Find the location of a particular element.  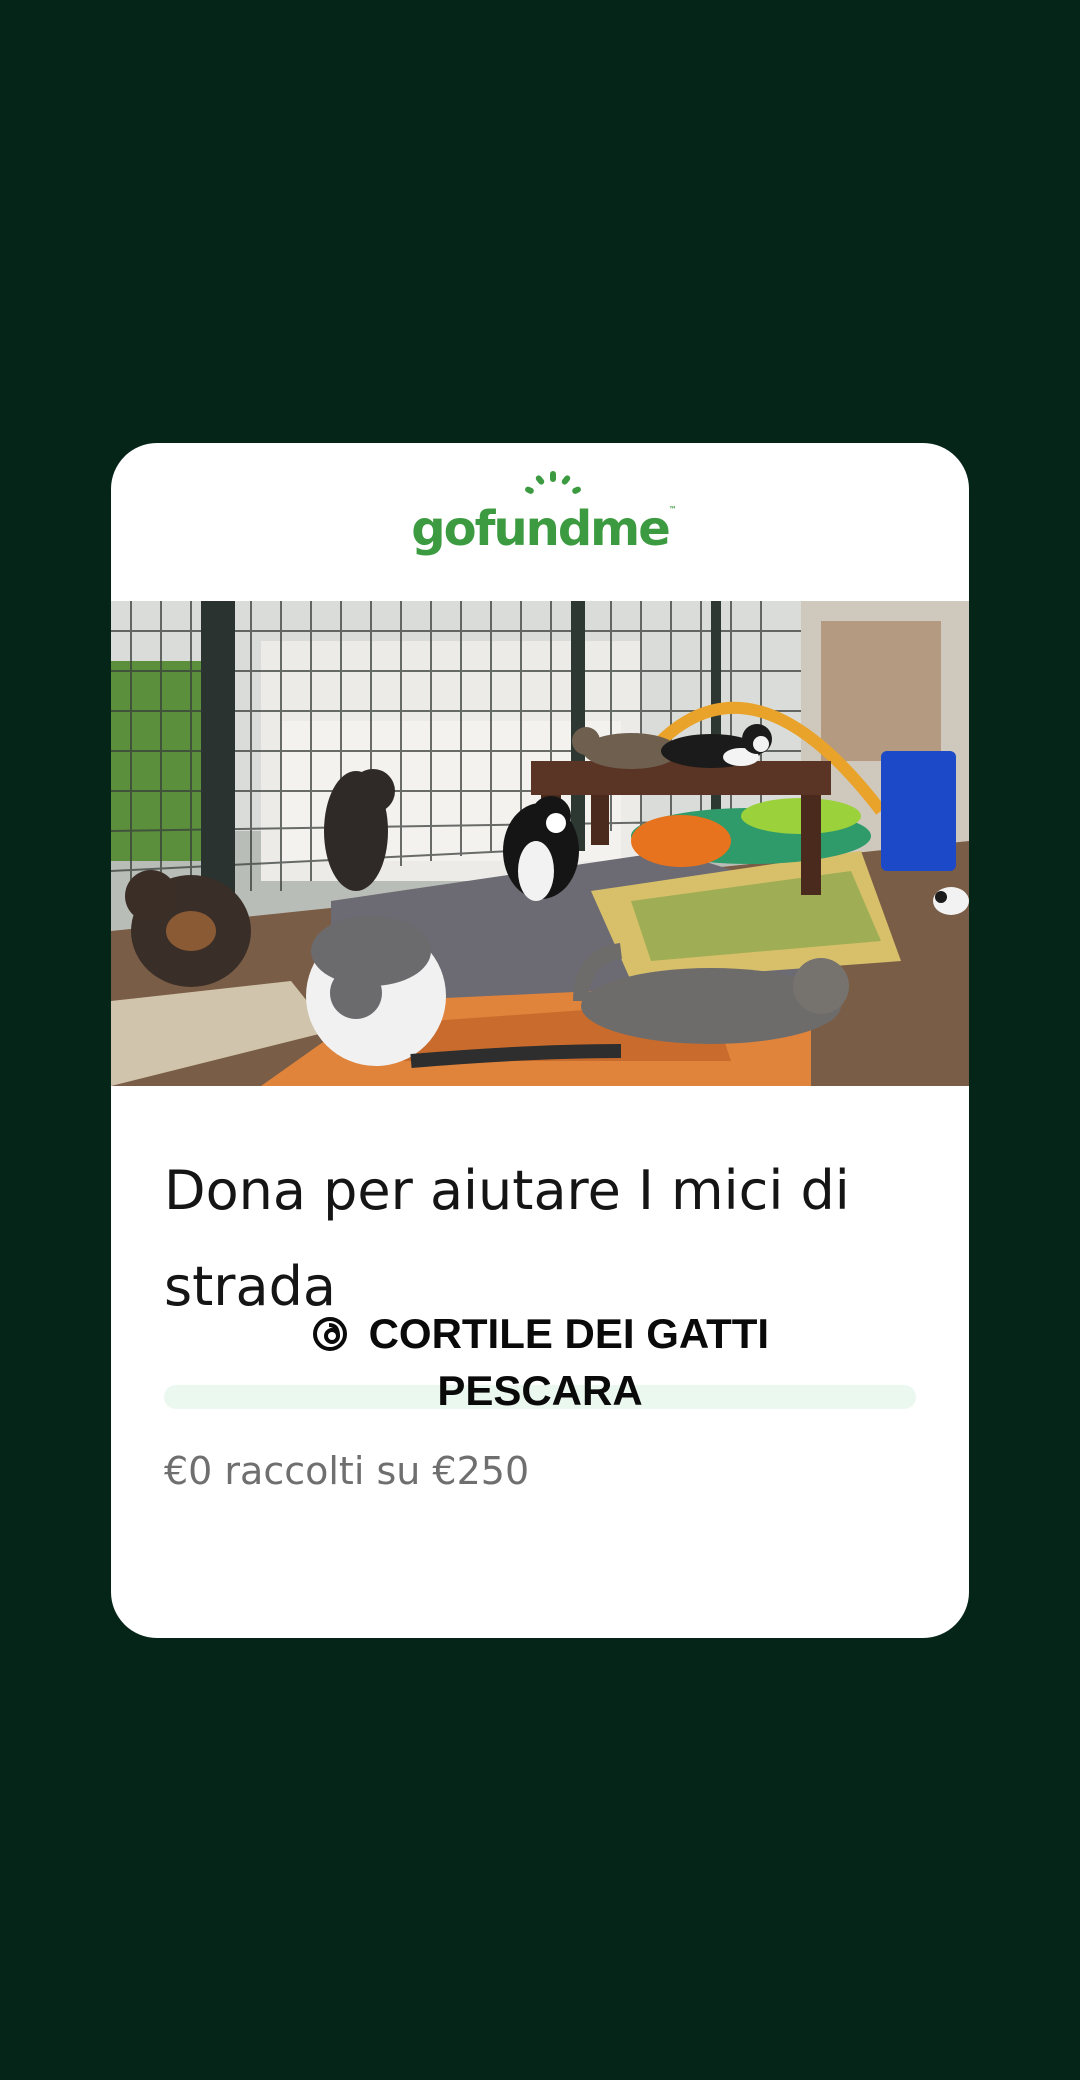

location-sticker: CORTILE DEI GATTI PESCARA is located at coordinates (540, 1362).